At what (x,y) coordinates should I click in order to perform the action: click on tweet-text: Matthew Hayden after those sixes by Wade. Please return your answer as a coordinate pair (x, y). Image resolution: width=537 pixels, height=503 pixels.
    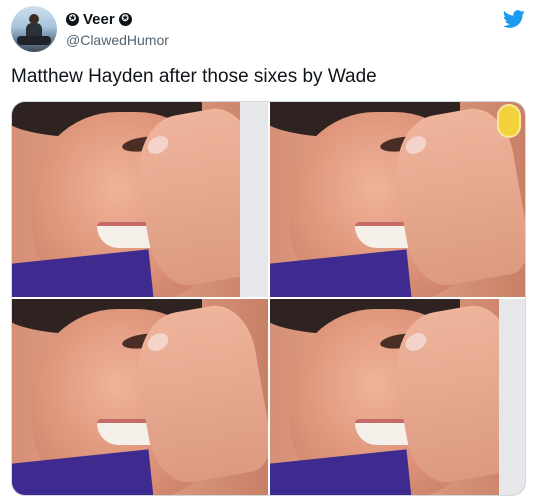
    Looking at the image, I should click on (194, 76).